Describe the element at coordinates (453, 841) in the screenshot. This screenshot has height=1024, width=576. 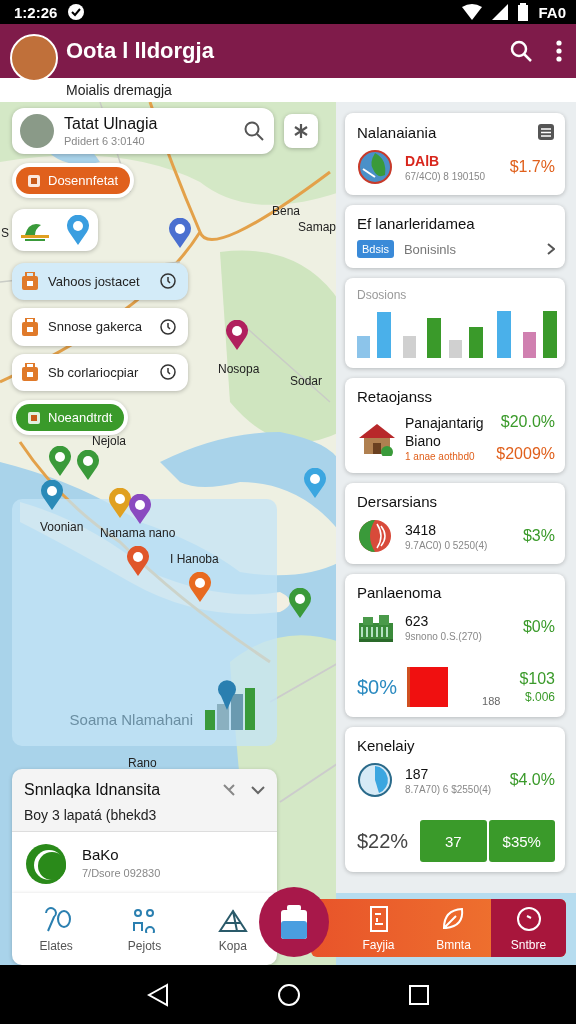
I see `value-button: 37` at that location.